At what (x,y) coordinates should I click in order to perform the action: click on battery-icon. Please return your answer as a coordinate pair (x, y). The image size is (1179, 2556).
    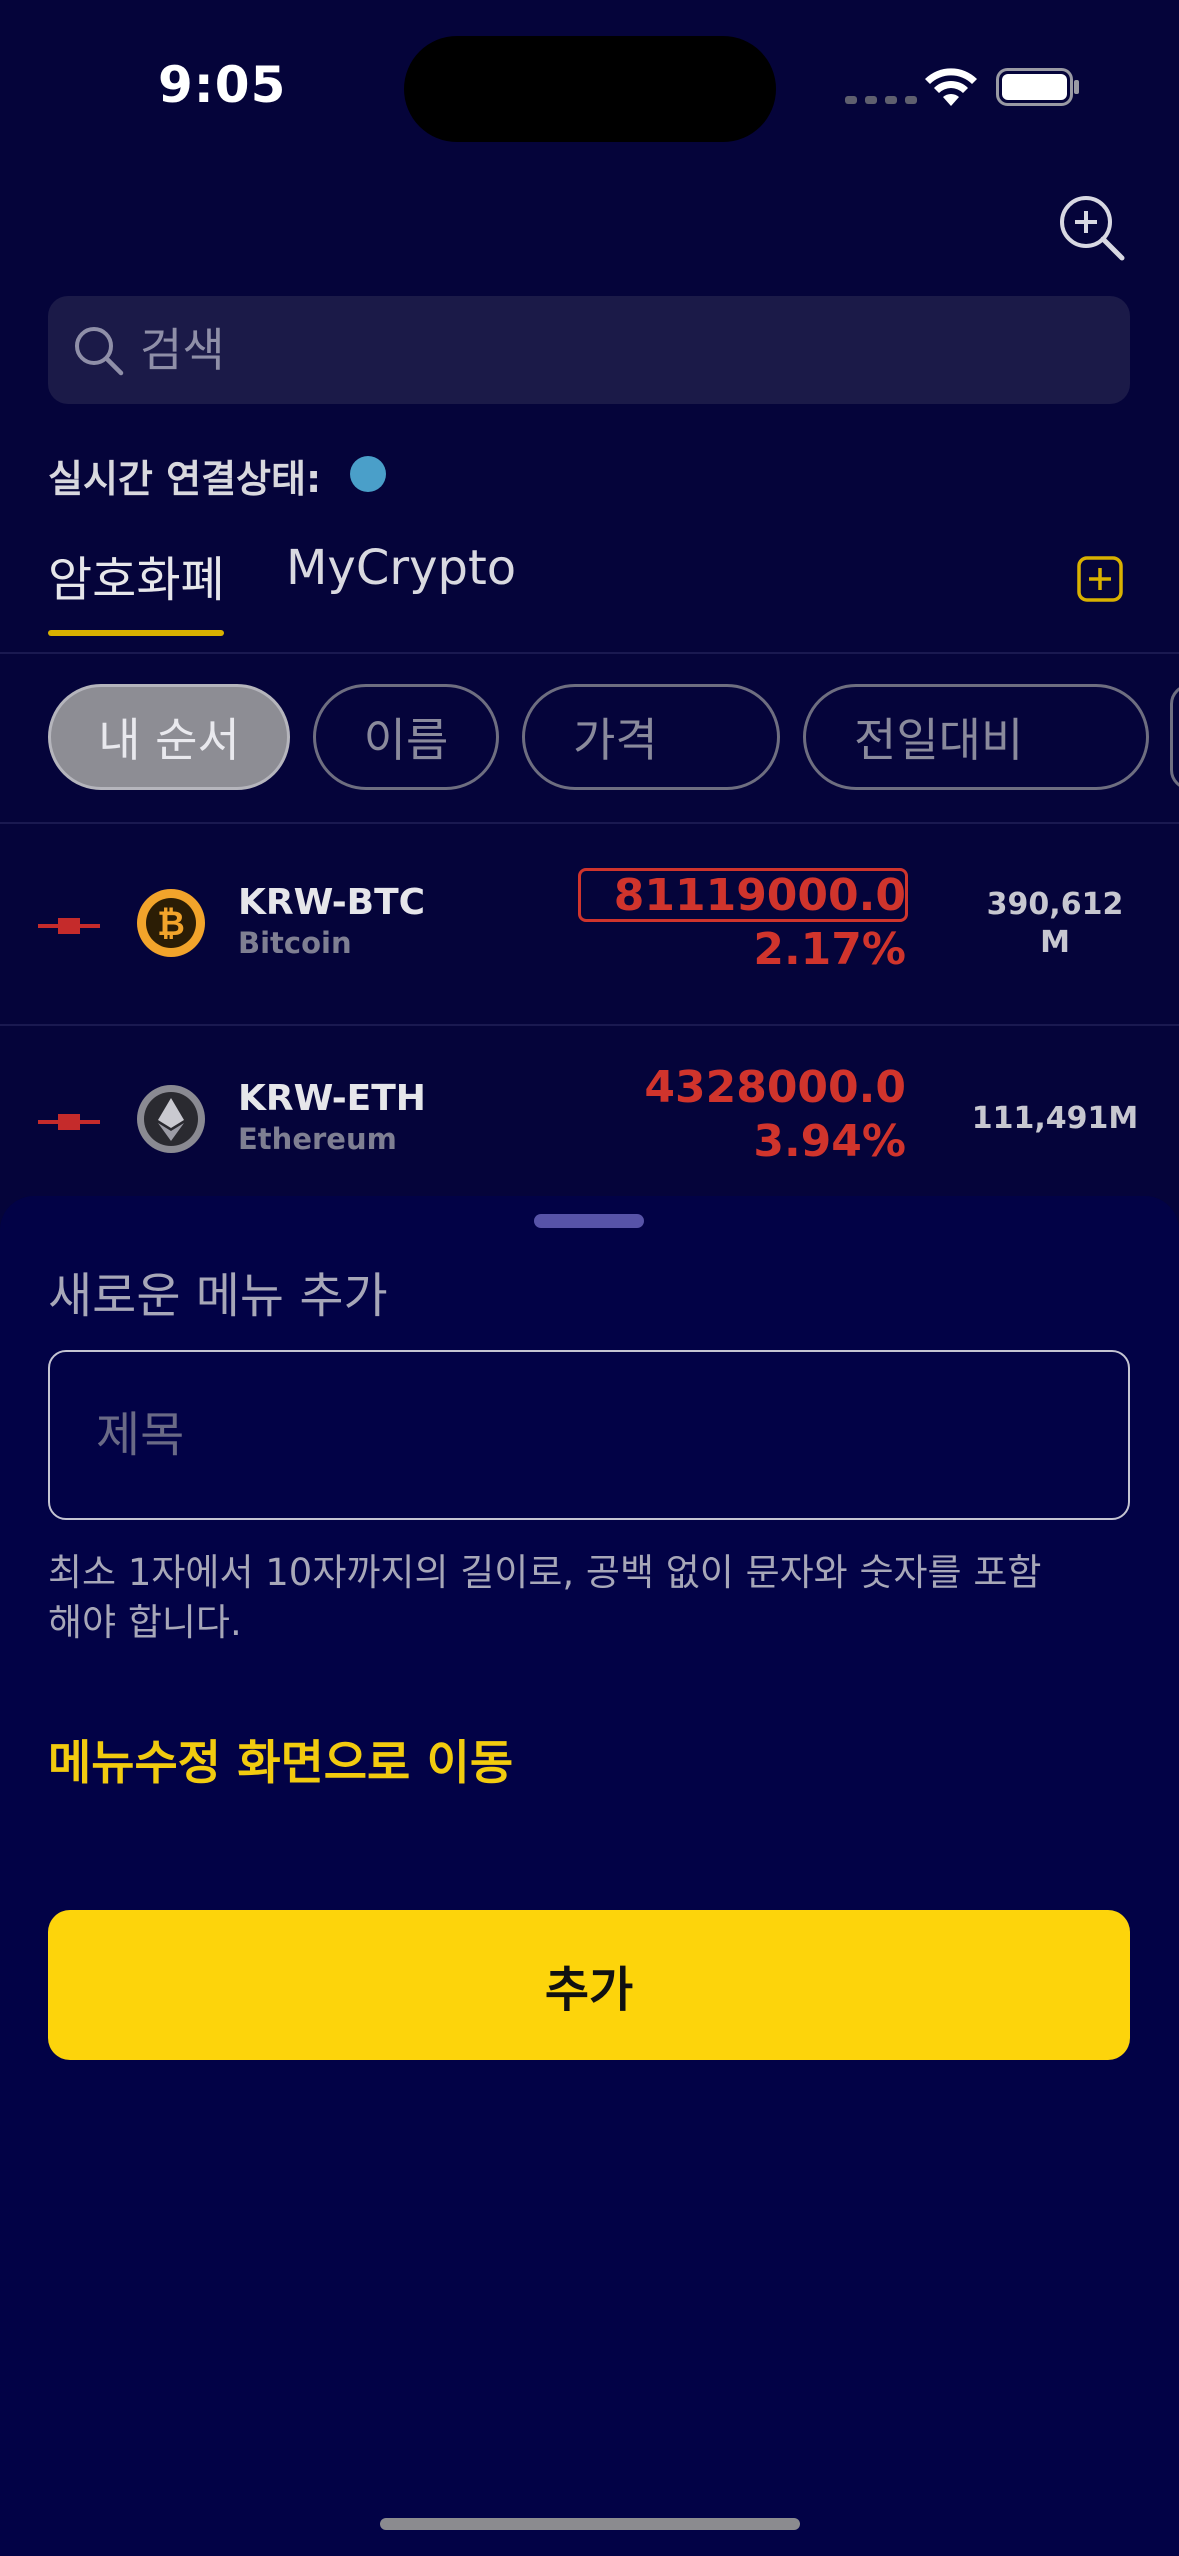
    Looking at the image, I should click on (1037, 87).